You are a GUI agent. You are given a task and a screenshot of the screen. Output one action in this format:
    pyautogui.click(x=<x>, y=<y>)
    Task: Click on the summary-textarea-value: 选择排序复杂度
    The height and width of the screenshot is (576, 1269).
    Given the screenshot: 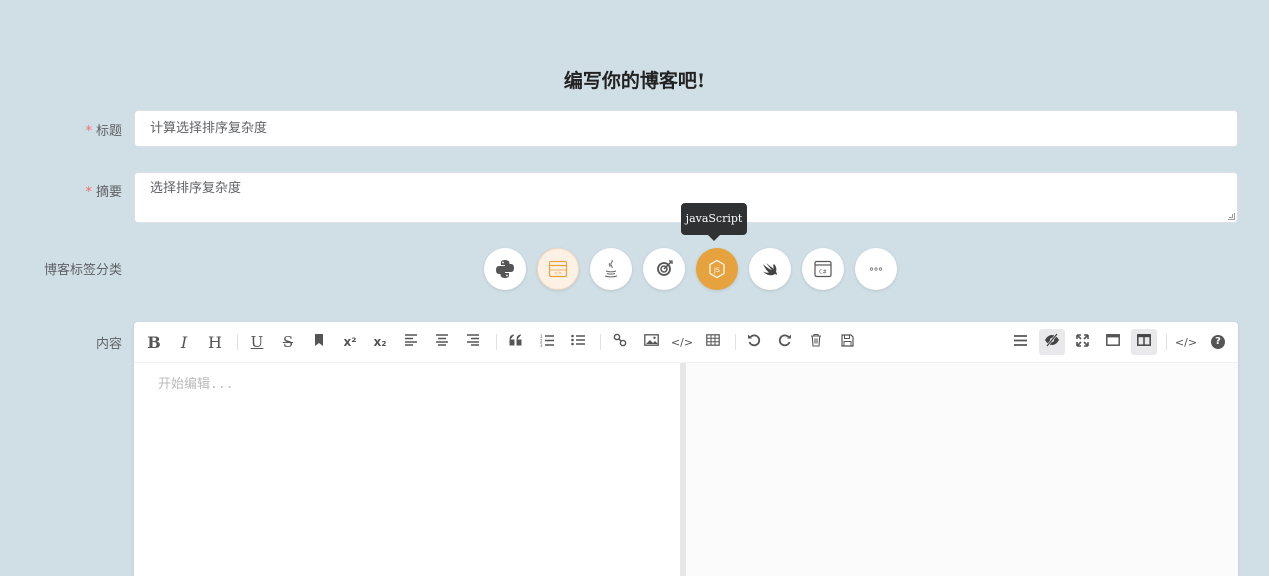 What is the action you would take?
    pyautogui.click(x=196, y=188)
    